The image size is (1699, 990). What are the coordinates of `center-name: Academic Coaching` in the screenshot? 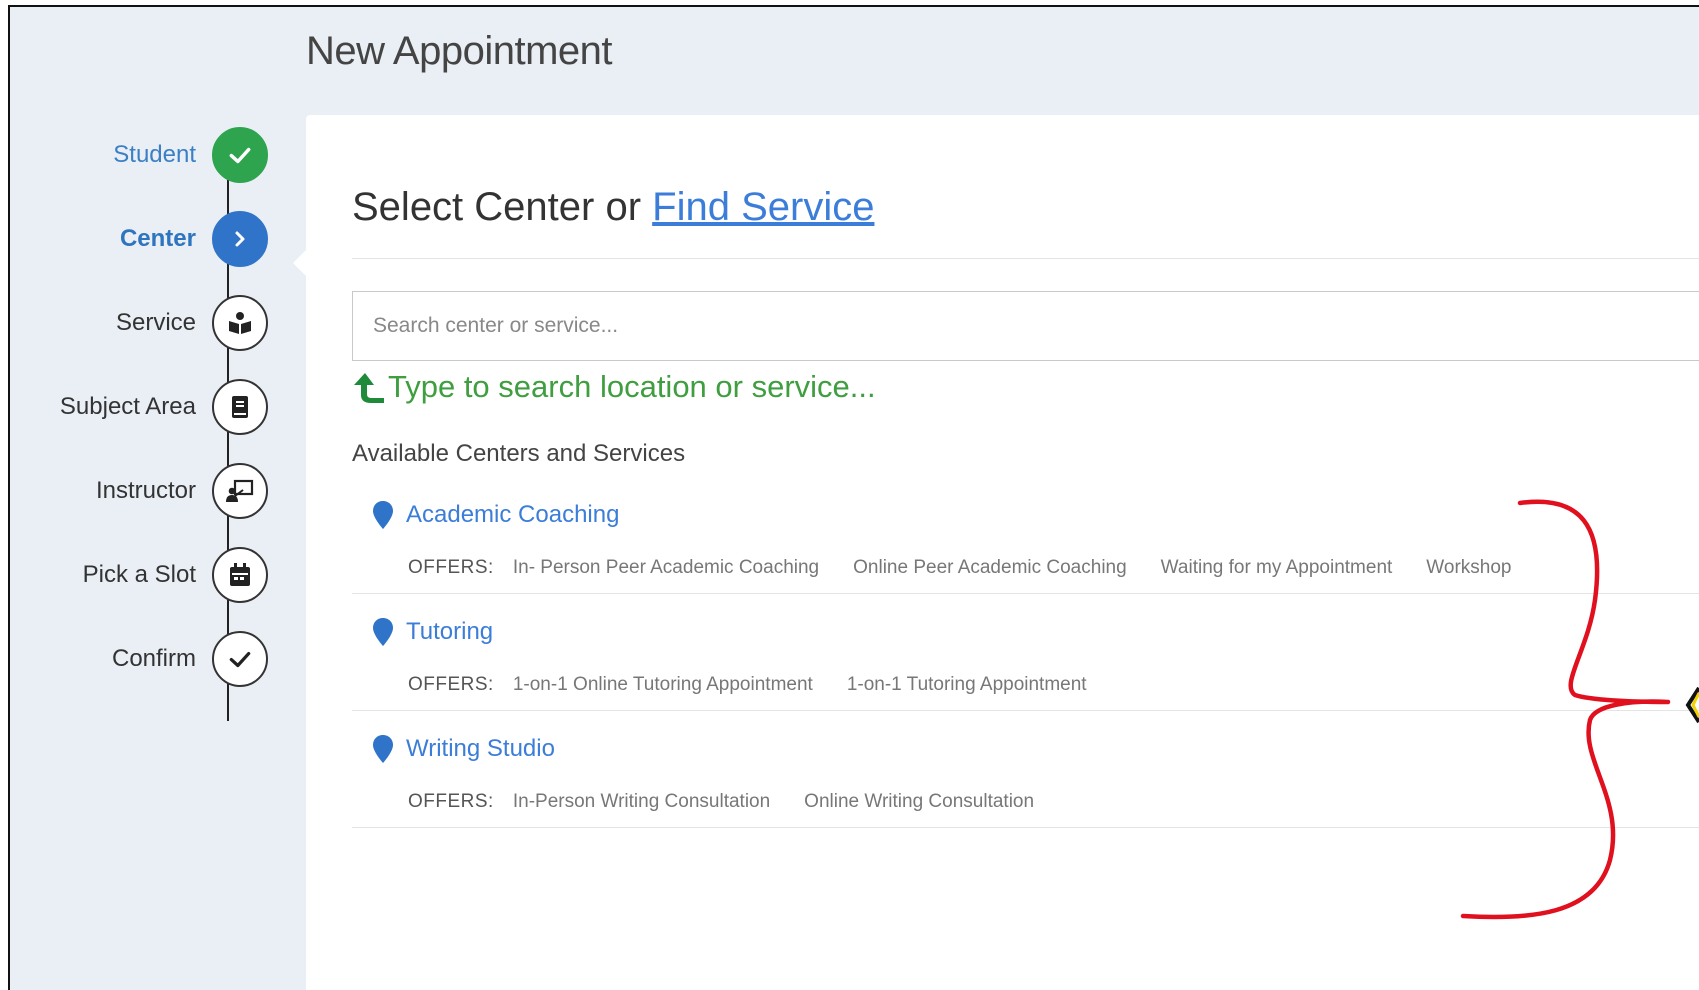 It's located at (512, 515).